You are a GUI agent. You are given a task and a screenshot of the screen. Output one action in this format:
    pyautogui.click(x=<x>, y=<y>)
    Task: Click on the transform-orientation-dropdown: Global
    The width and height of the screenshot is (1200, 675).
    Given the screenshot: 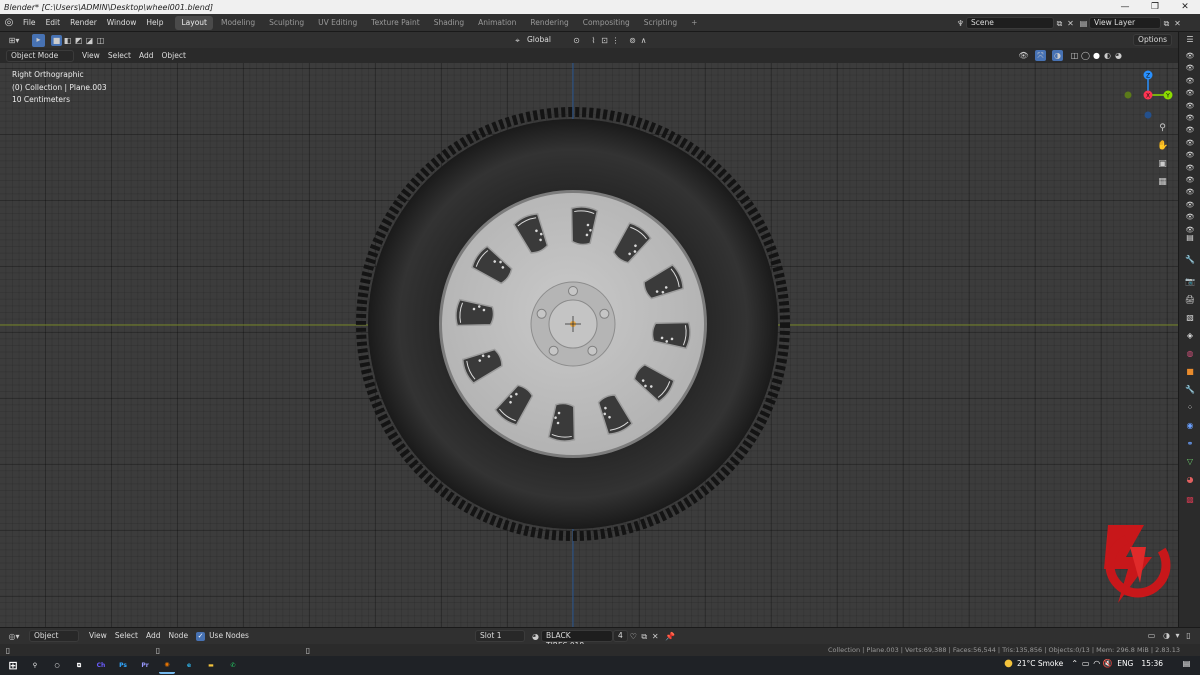 What is the action you would take?
    pyautogui.click(x=544, y=40)
    